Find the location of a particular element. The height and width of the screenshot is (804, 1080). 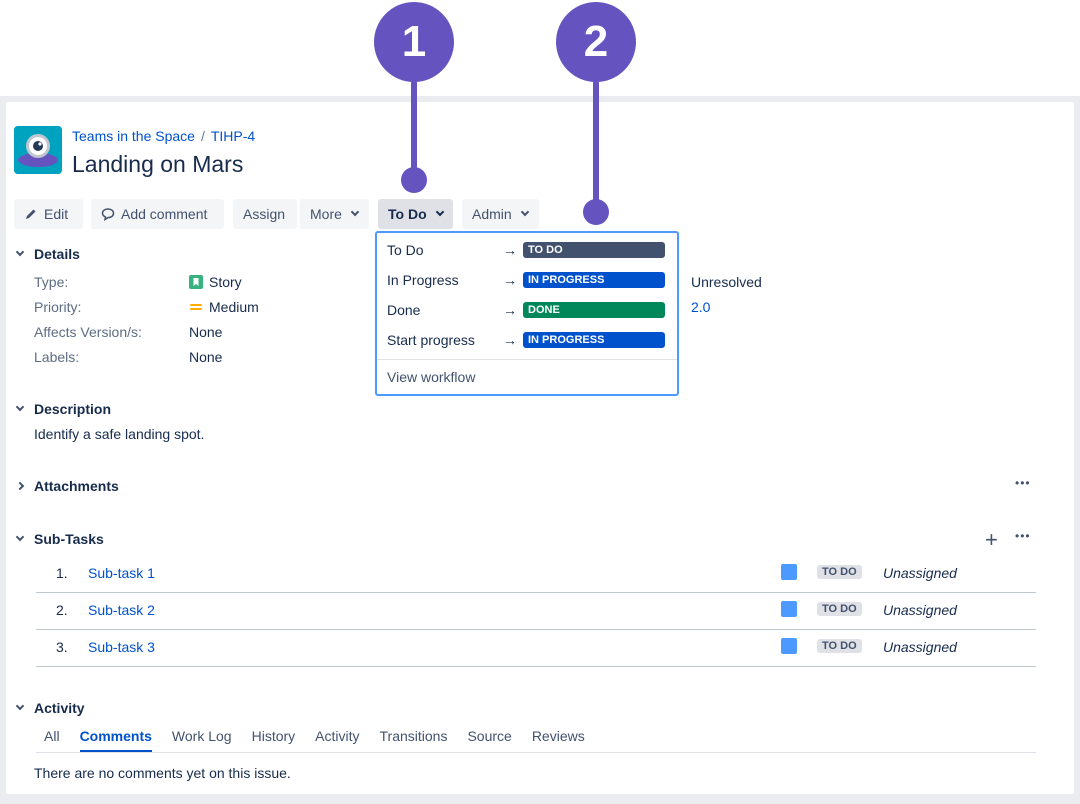

tab-history: History is located at coordinates (274, 740).